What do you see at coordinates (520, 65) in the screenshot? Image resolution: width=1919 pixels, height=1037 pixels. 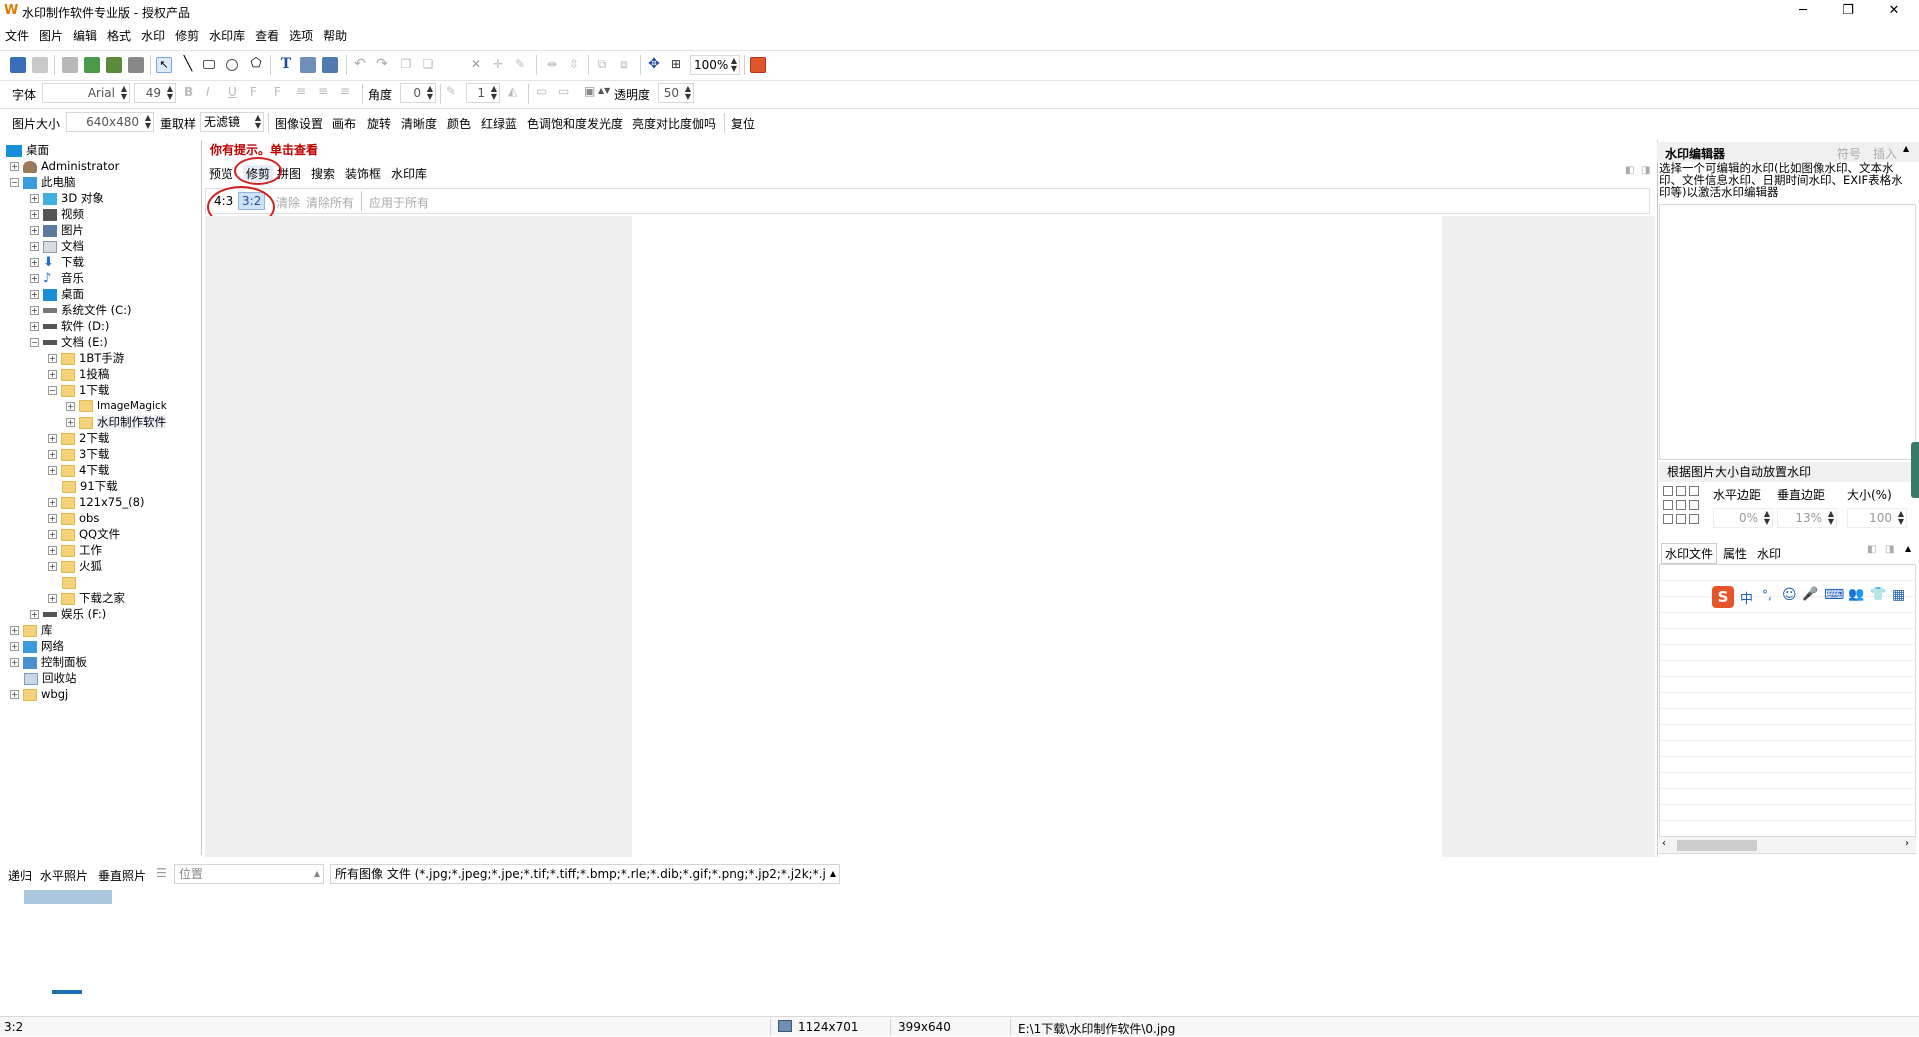 I see `eyedropper-icon: ✎` at bounding box center [520, 65].